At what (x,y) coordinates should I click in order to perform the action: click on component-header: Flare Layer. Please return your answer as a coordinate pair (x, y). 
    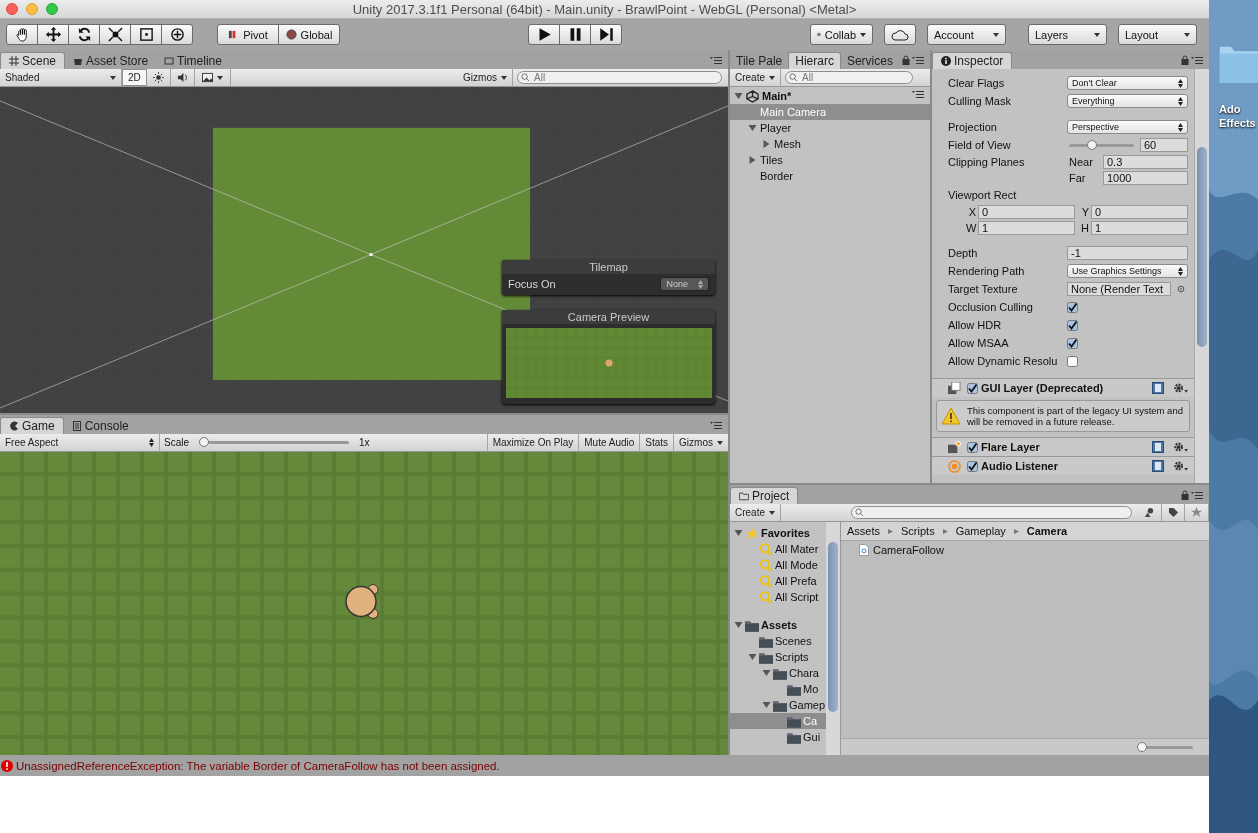
    Looking at the image, I should click on (1063, 446).